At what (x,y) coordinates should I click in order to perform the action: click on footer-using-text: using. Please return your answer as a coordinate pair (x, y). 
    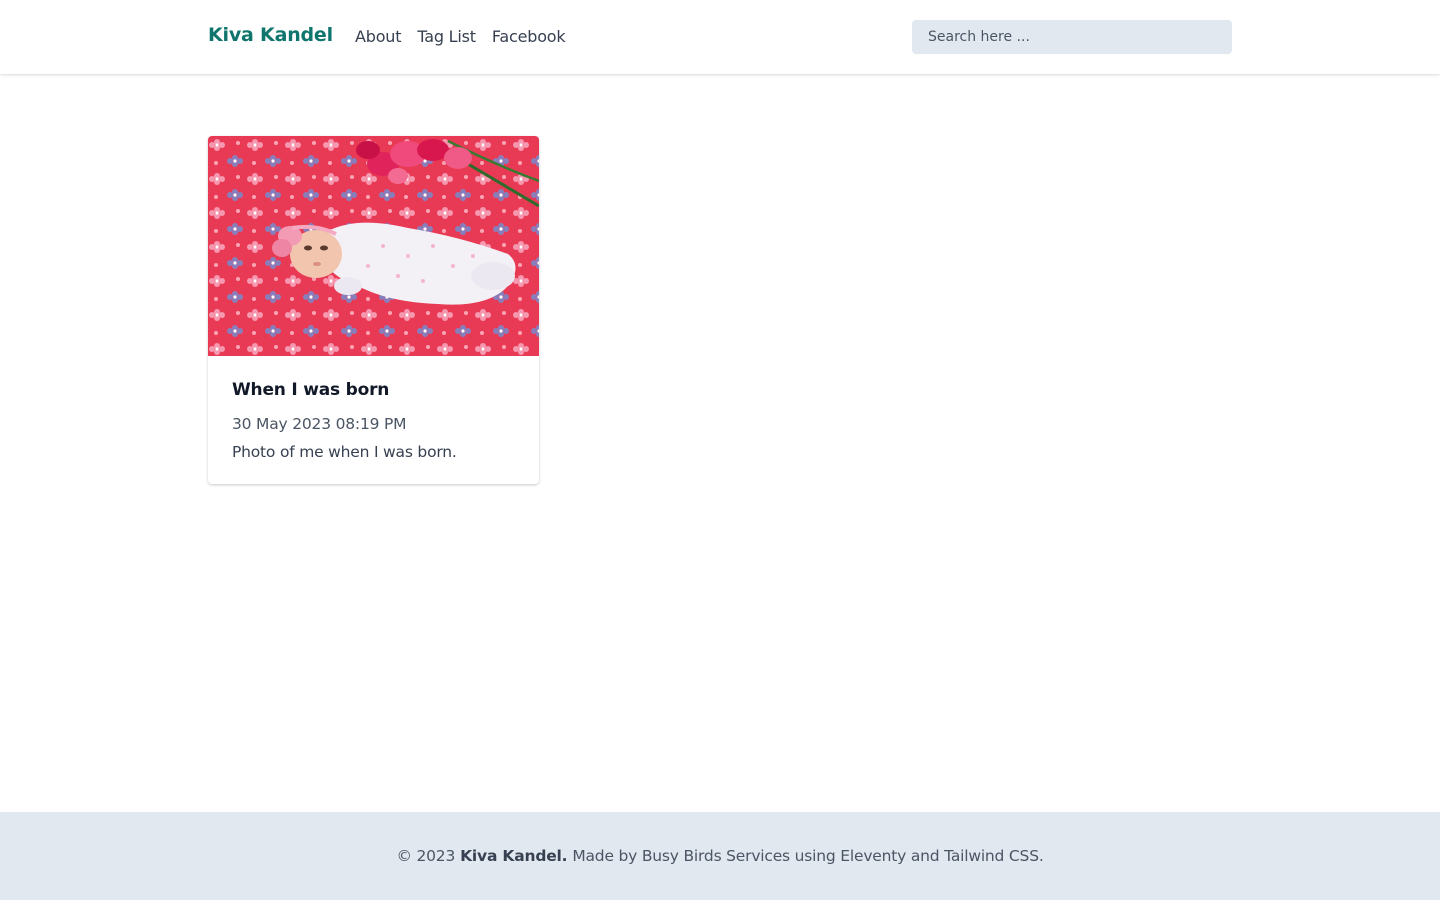
    Looking at the image, I should click on (815, 856).